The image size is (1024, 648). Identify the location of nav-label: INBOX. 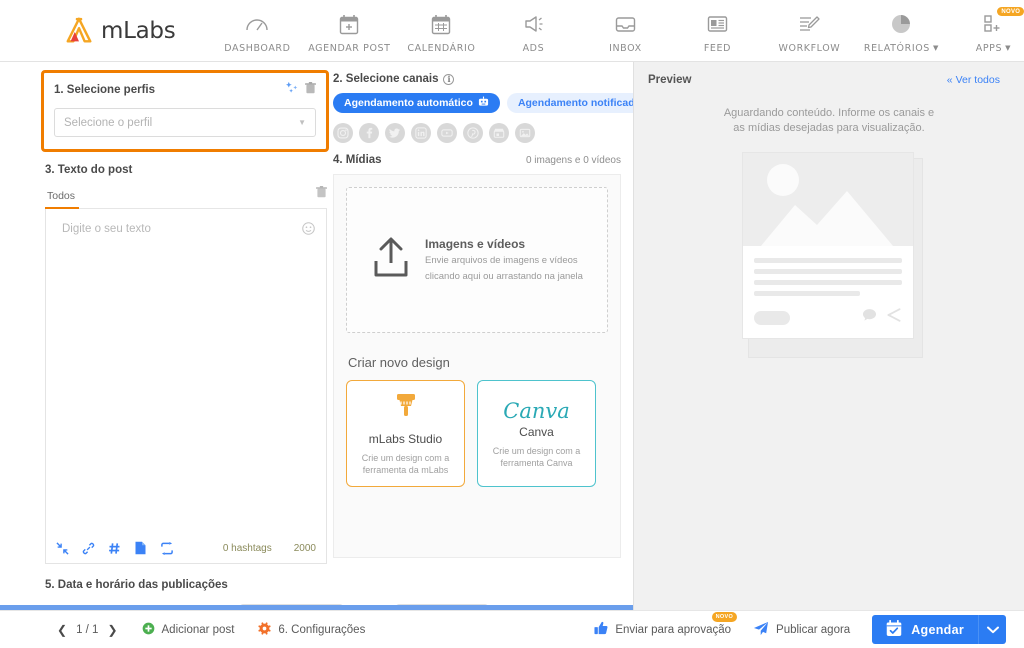
(625, 48).